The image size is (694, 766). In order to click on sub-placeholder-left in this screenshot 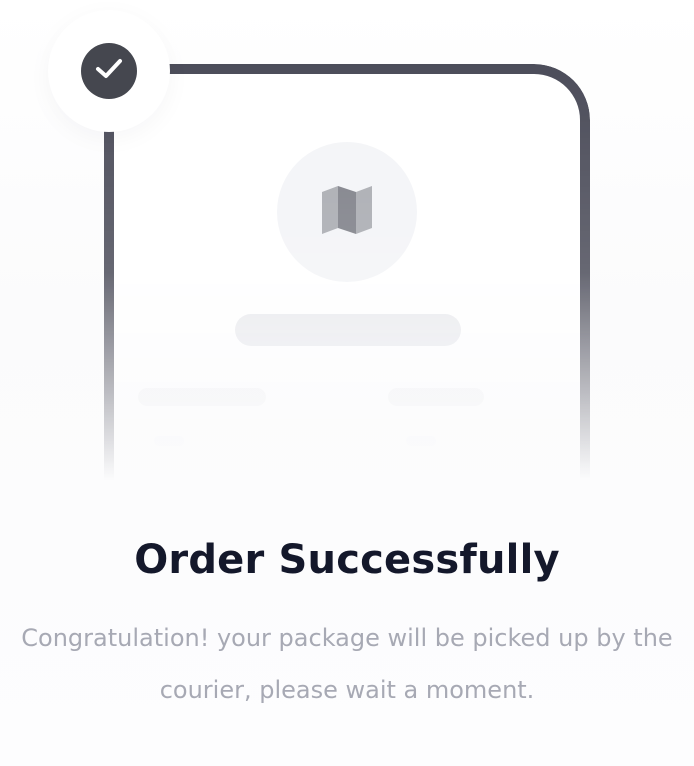, I will do `click(169, 441)`.